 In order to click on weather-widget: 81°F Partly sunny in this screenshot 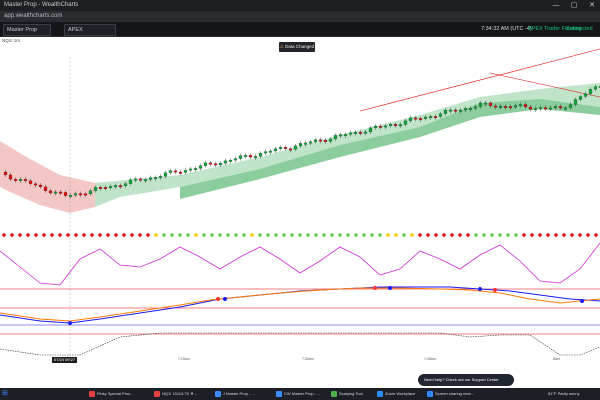, I will do `click(564, 394)`.